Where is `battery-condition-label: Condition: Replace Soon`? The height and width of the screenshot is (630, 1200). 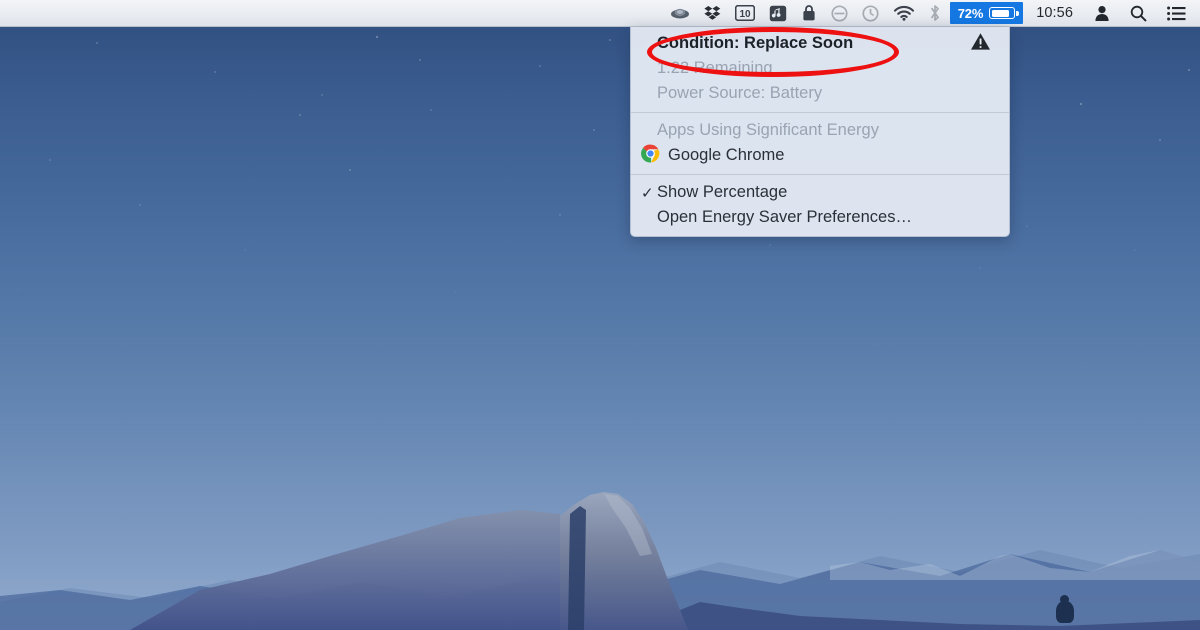 battery-condition-label: Condition: Replace Soon is located at coordinates (755, 43).